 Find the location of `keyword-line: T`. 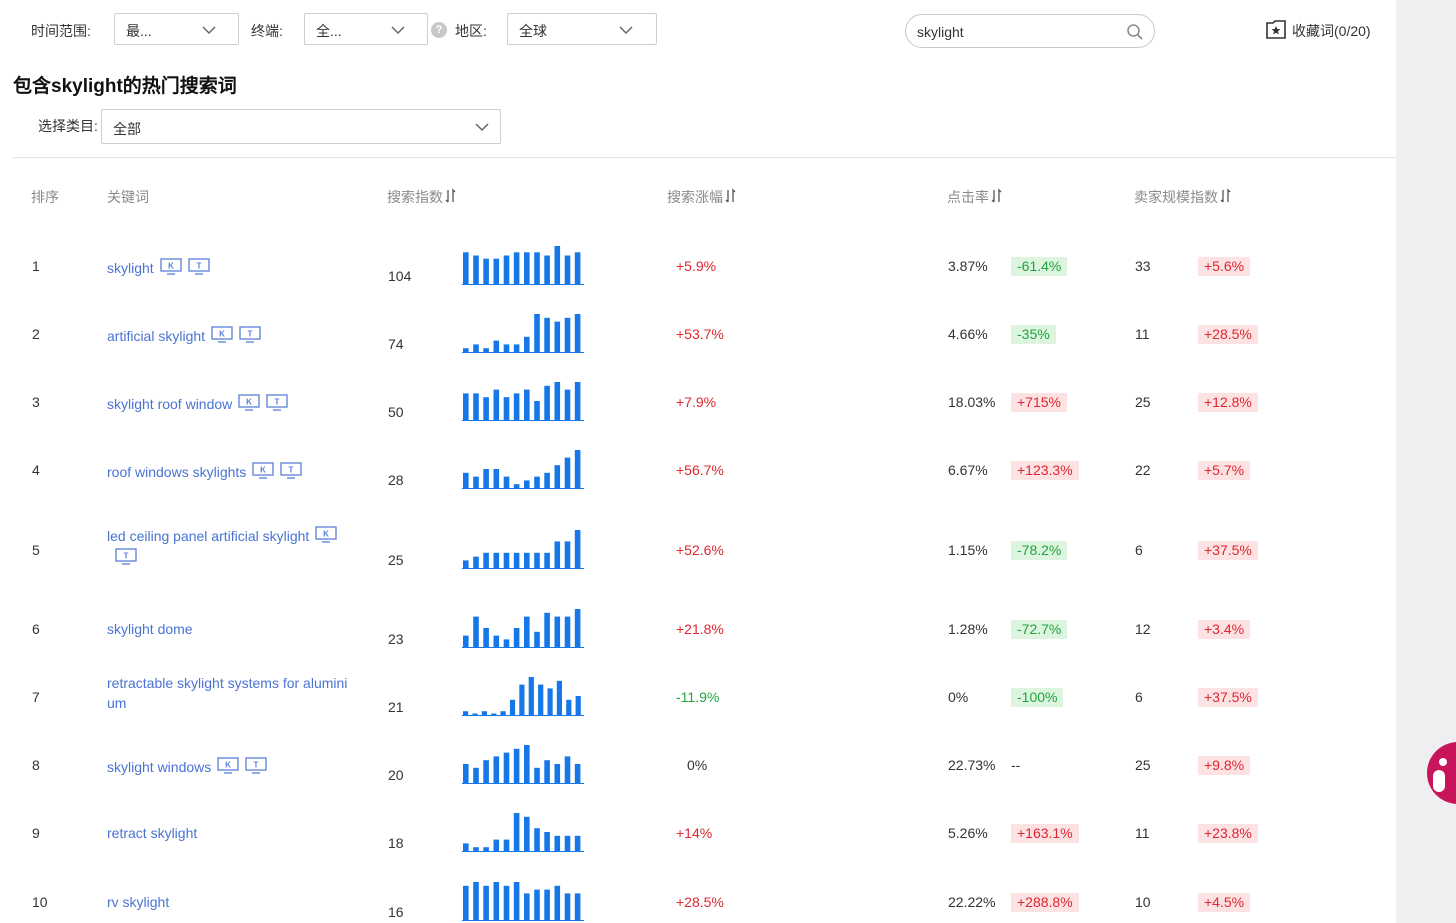

keyword-line: T is located at coordinates (223, 557).